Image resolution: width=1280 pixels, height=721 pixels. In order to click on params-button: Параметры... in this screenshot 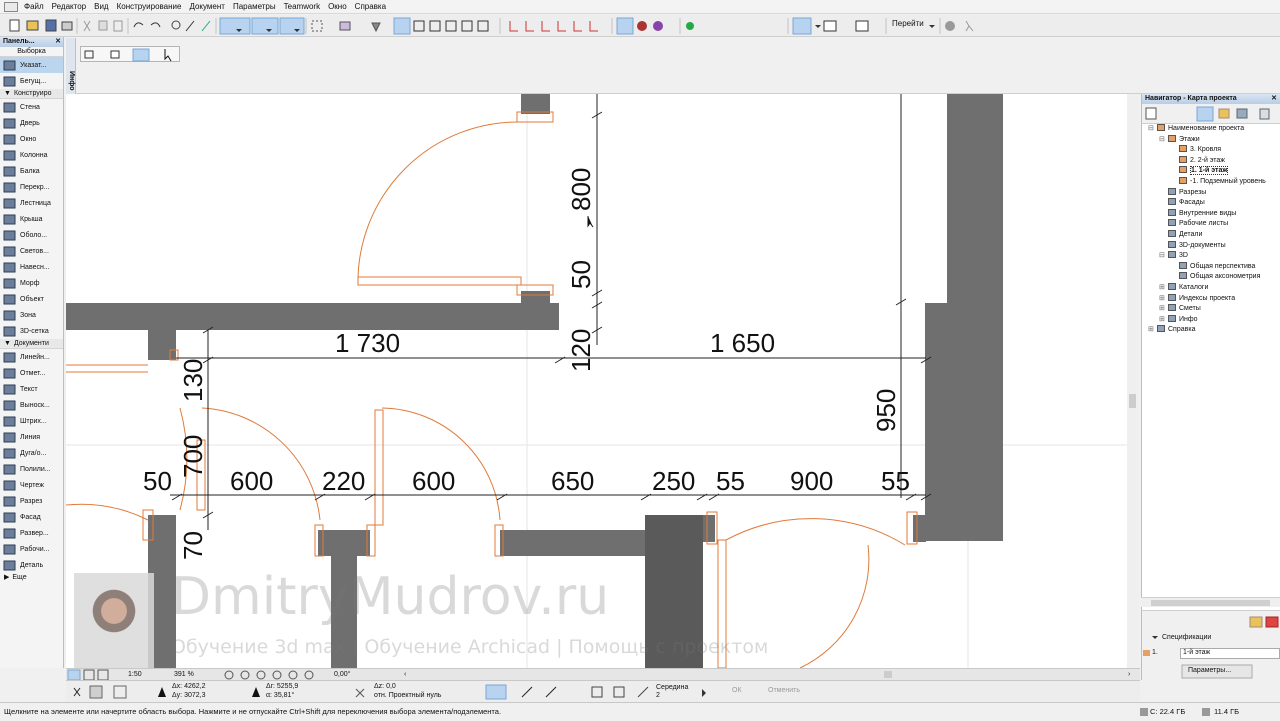, I will do `click(1209, 670)`.